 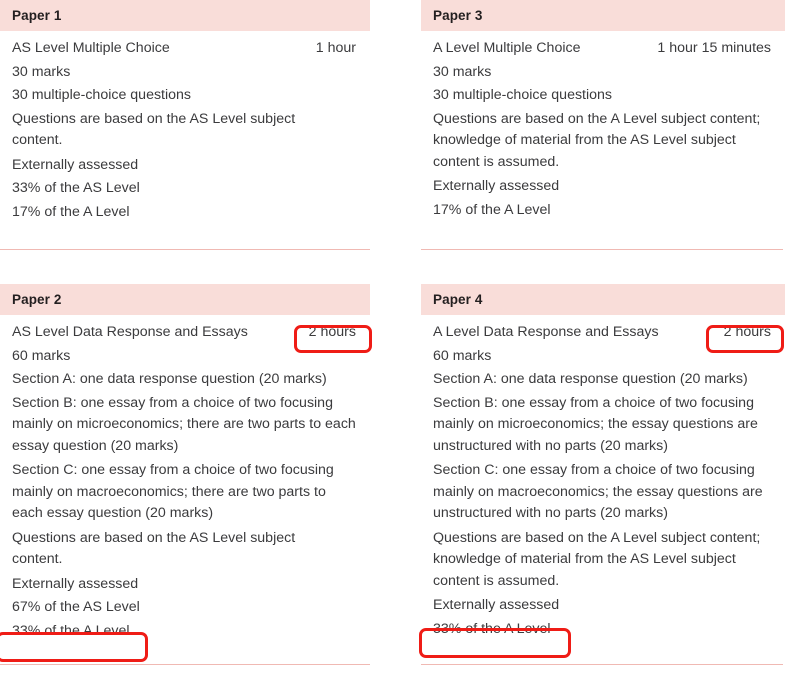 What do you see at coordinates (190, 49) in the screenshot?
I see `paper-summary-row: AS Level Multiple Choice 1 hour` at bounding box center [190, 49].